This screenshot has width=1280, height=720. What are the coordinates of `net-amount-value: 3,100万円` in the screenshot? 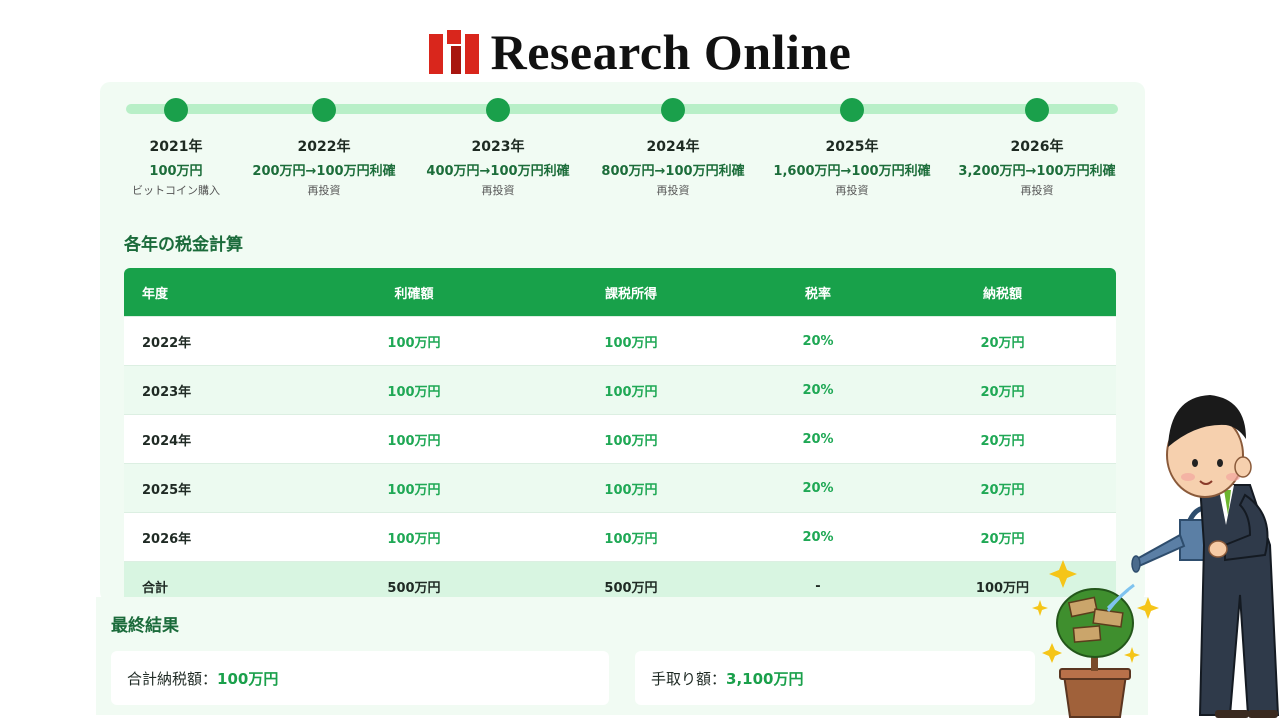 It's located at (765, 678).